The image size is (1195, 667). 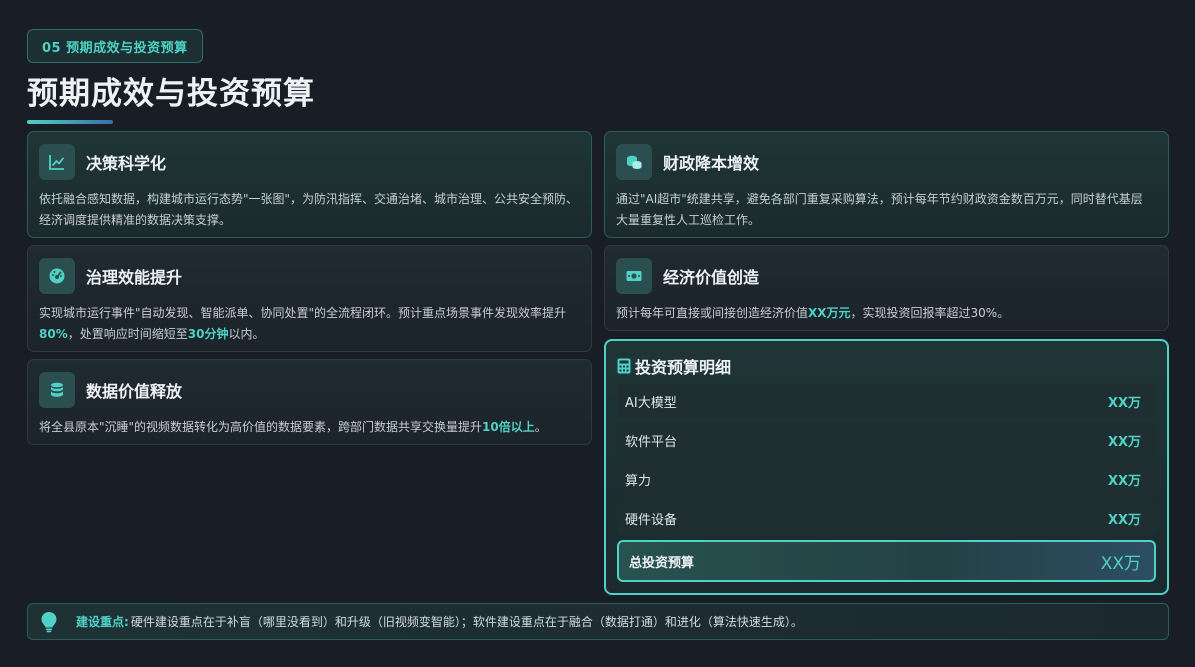 I want to click on card-text: 将全县原本"沉睡"的视频数据转化为高价值的数据要素，跨部门数据共享交换量提升, so click(x=261, y=427).